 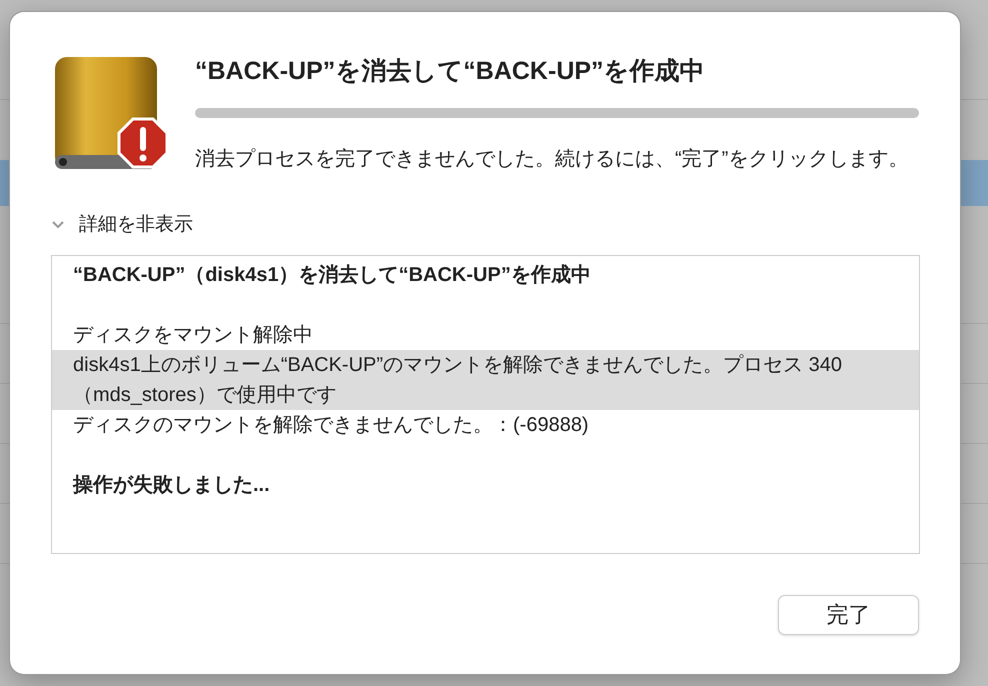 What do you see at coordinates (122, 225) in the screenshot?
I see `details-toggle: 詳細を非表示` at bounding box center [122, 225].